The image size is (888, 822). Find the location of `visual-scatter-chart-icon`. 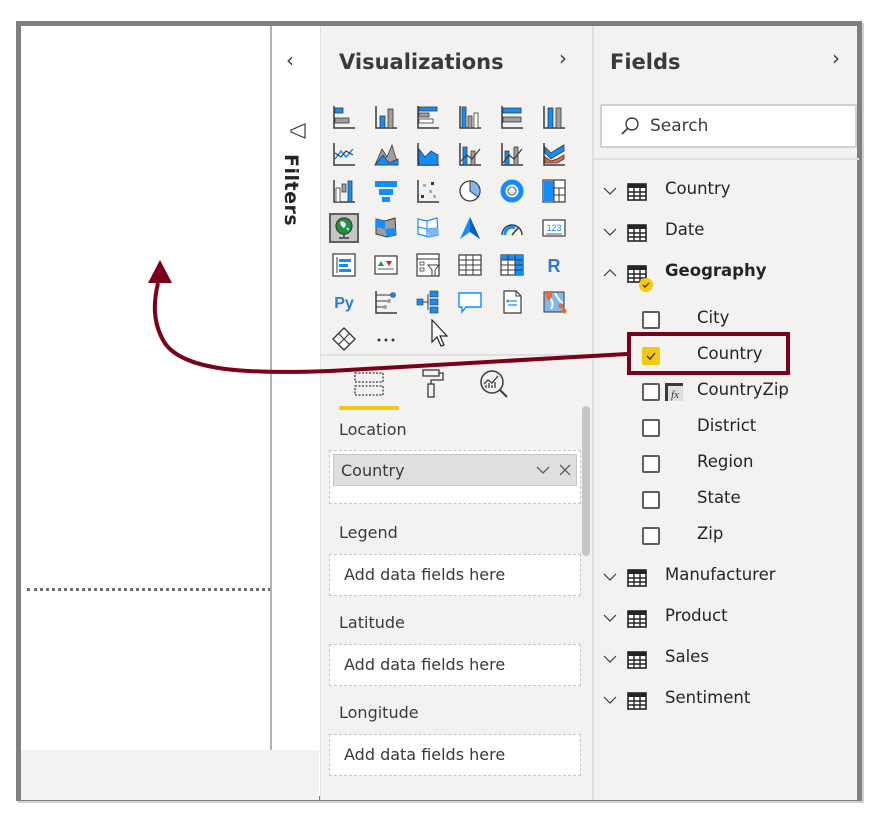

visual-scatter-chart-icon is located at coordinates (428, 191).